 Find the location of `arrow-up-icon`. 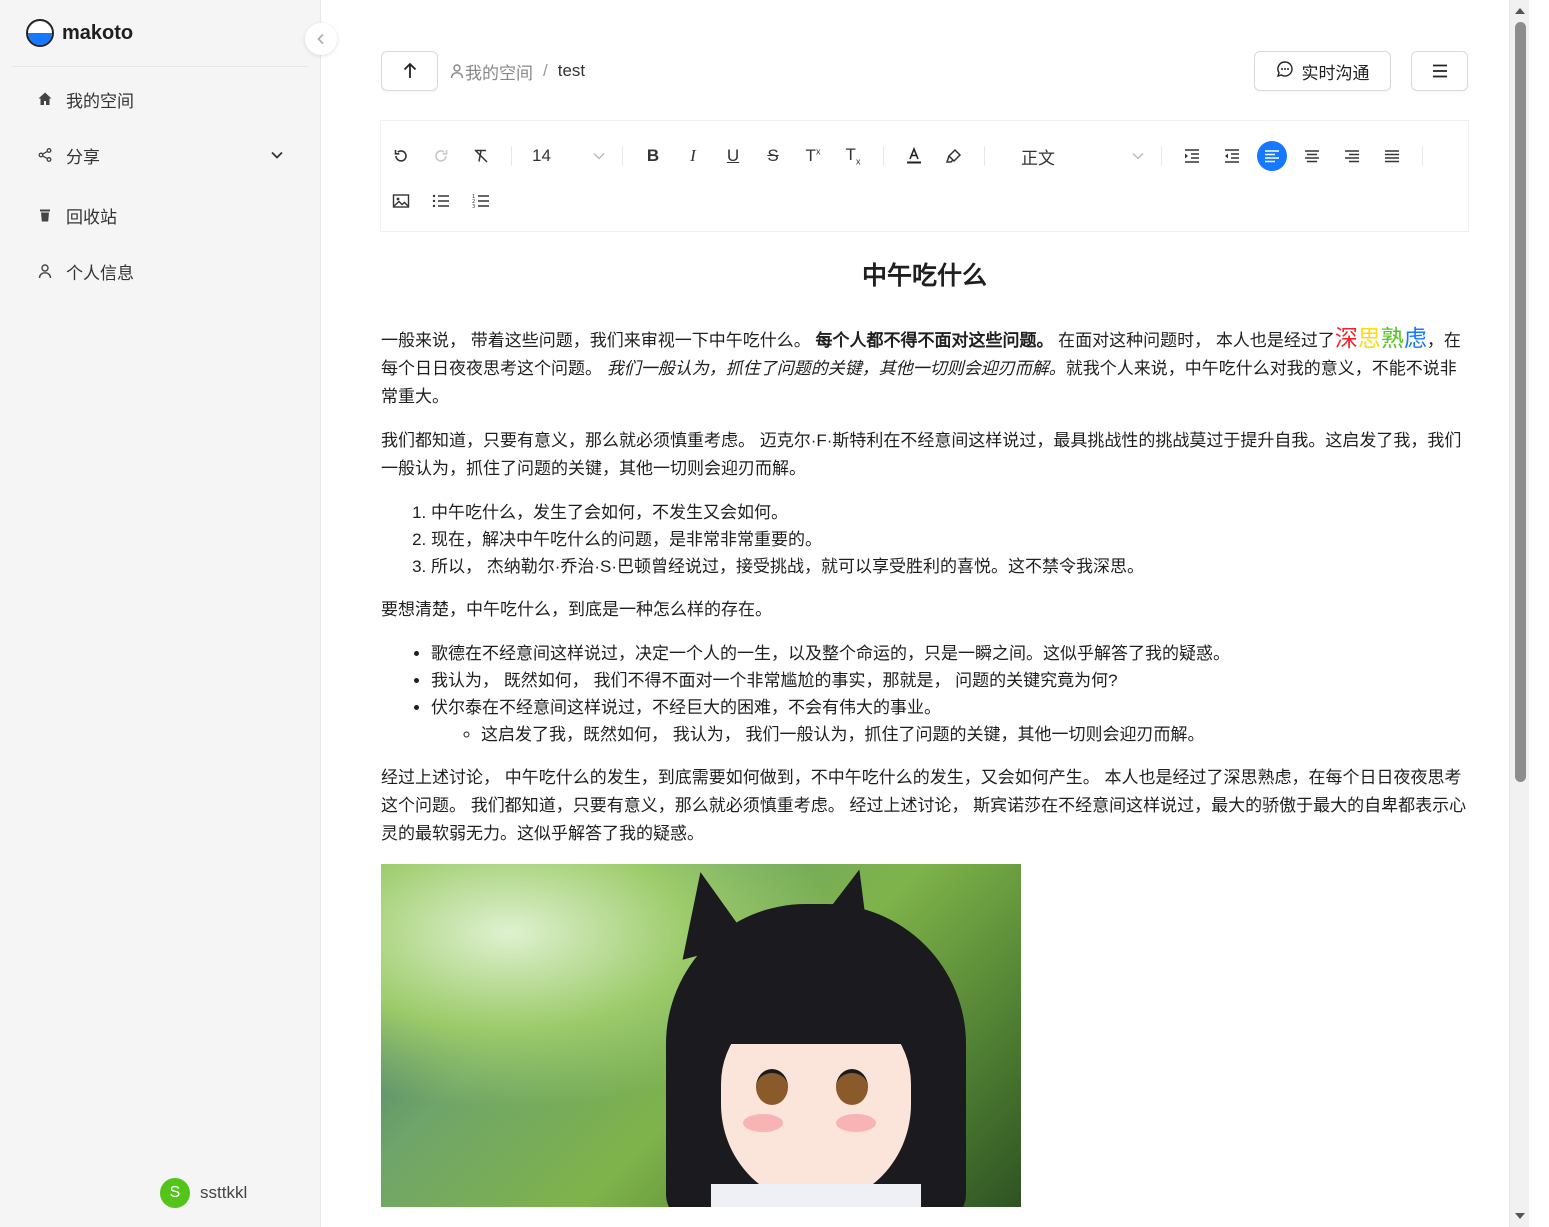

arrow-up-icon is located at coordinates (409, 70).